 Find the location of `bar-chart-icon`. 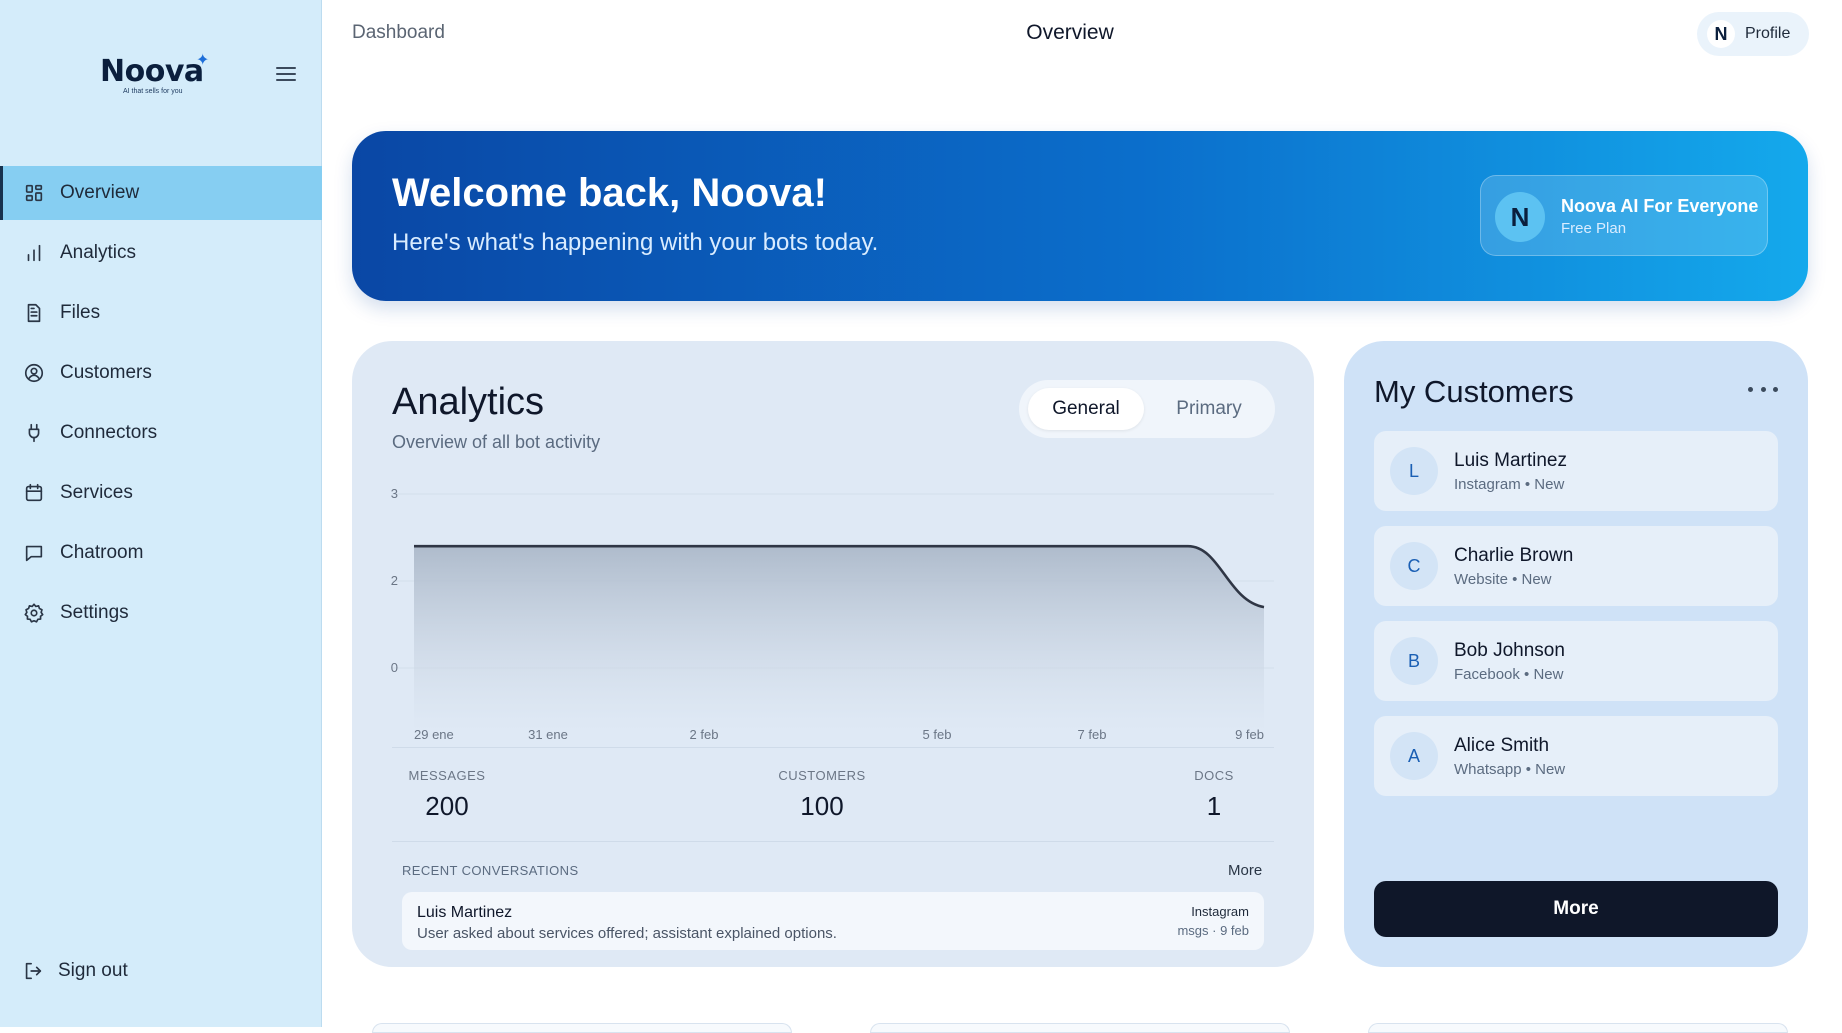

bar-chart-icon is located at coordinates (34, 253).